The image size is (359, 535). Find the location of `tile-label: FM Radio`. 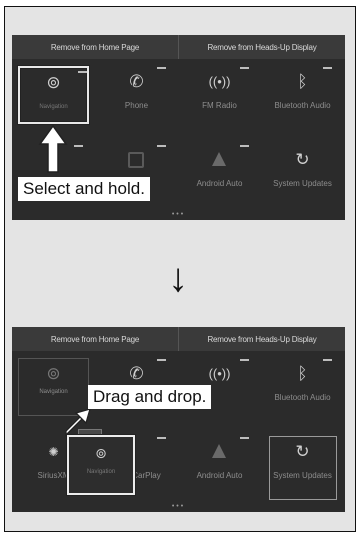

tile-label: FM Radio is located at coordinates (219, 105).